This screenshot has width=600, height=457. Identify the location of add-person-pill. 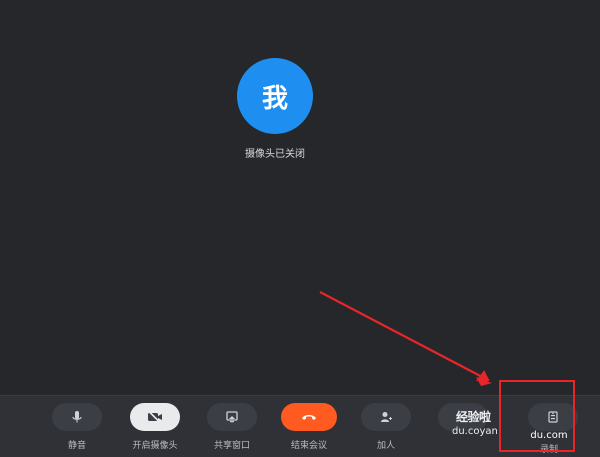
(386, 417).